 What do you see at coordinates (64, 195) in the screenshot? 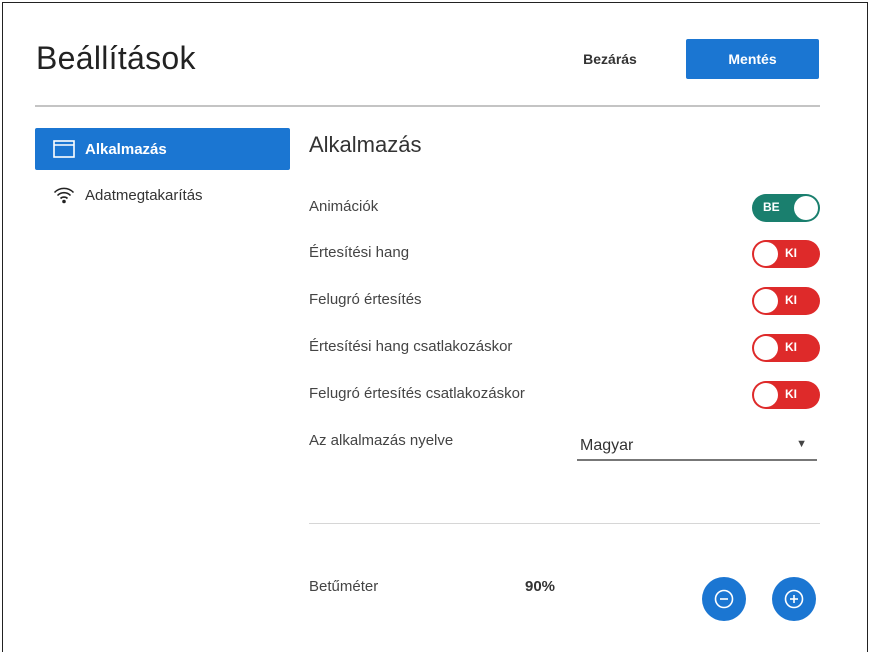
I see `wifi-icon` at bounding box center [64, 195].